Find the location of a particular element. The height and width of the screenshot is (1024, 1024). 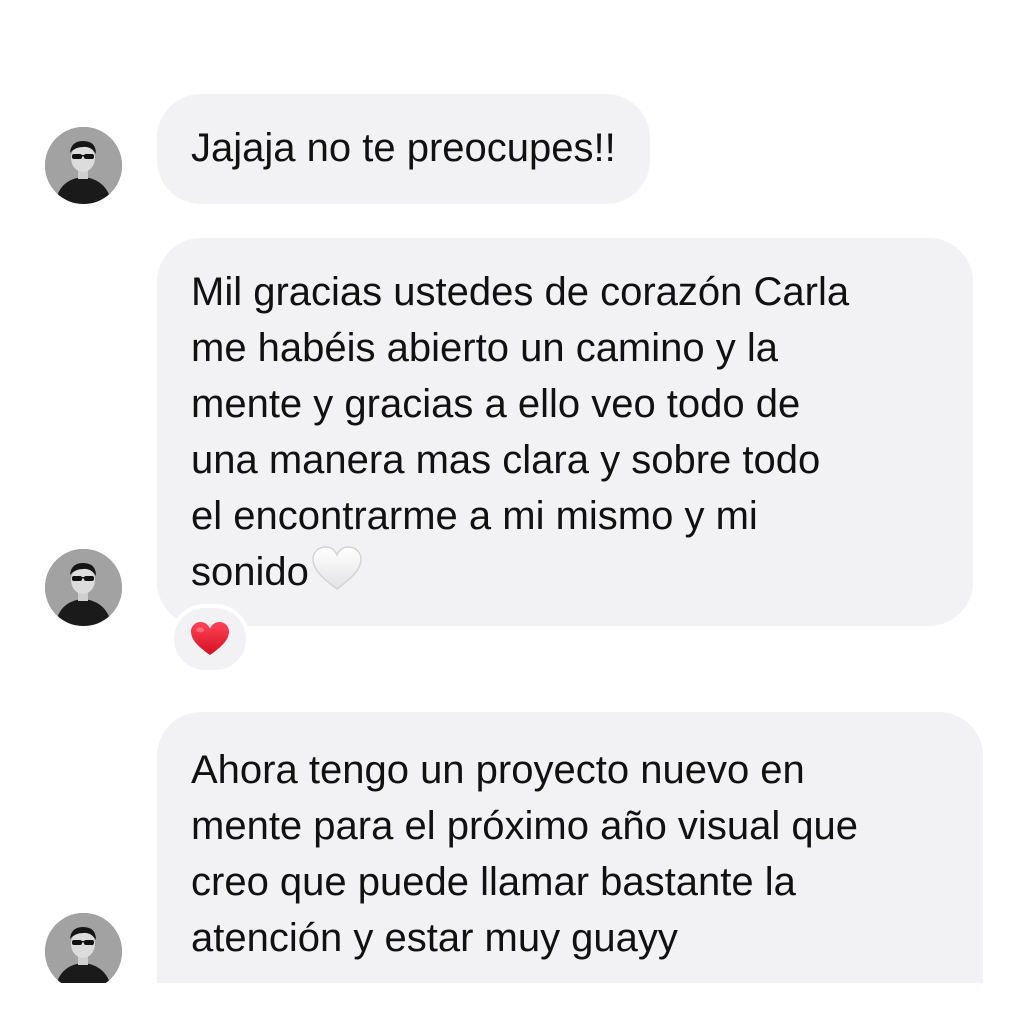

message-text: creo que puede llamar bastante la is located at coordinates (493, 882).